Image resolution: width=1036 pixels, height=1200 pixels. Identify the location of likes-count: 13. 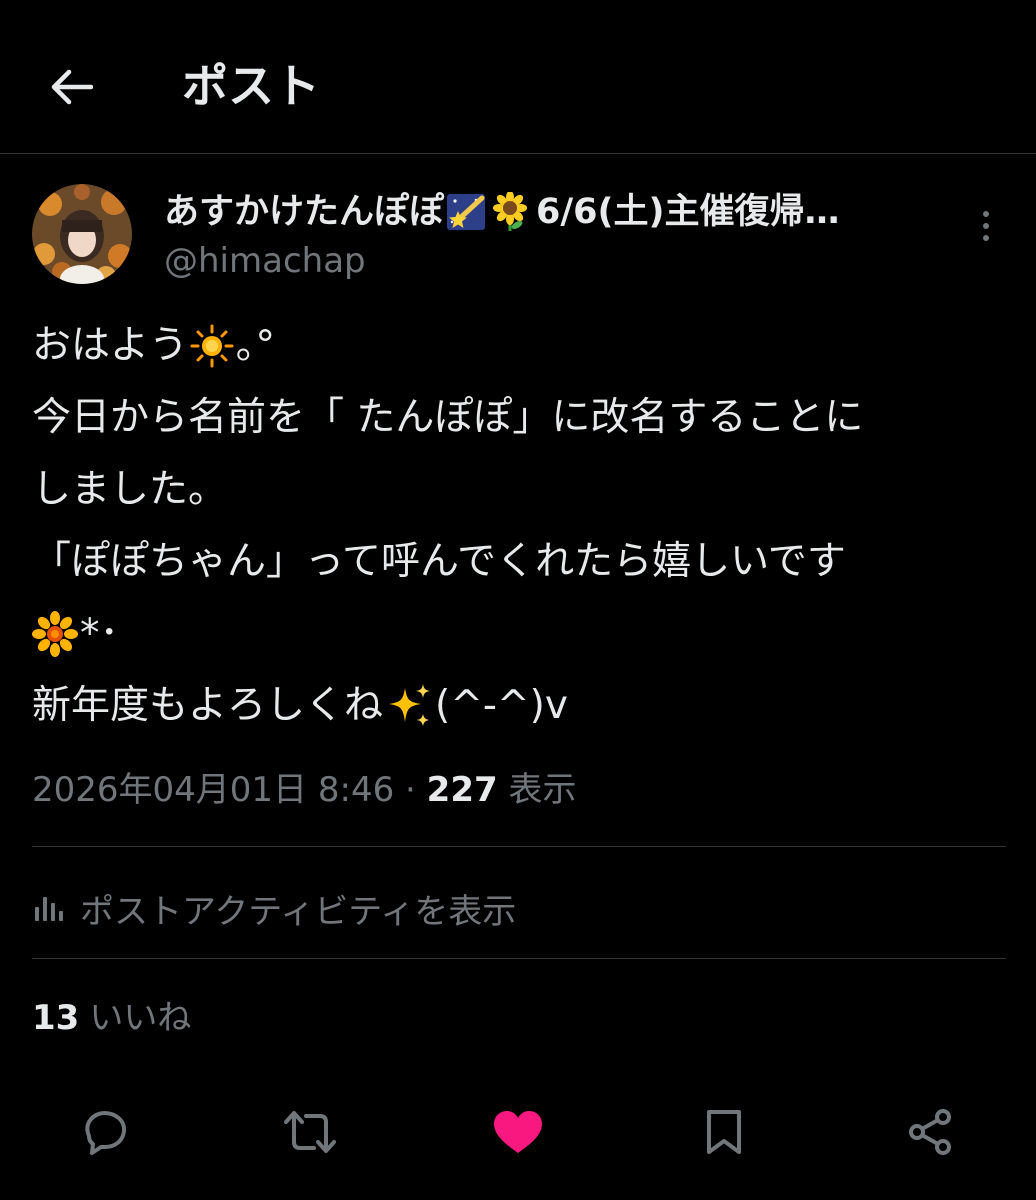
(56, 1018).